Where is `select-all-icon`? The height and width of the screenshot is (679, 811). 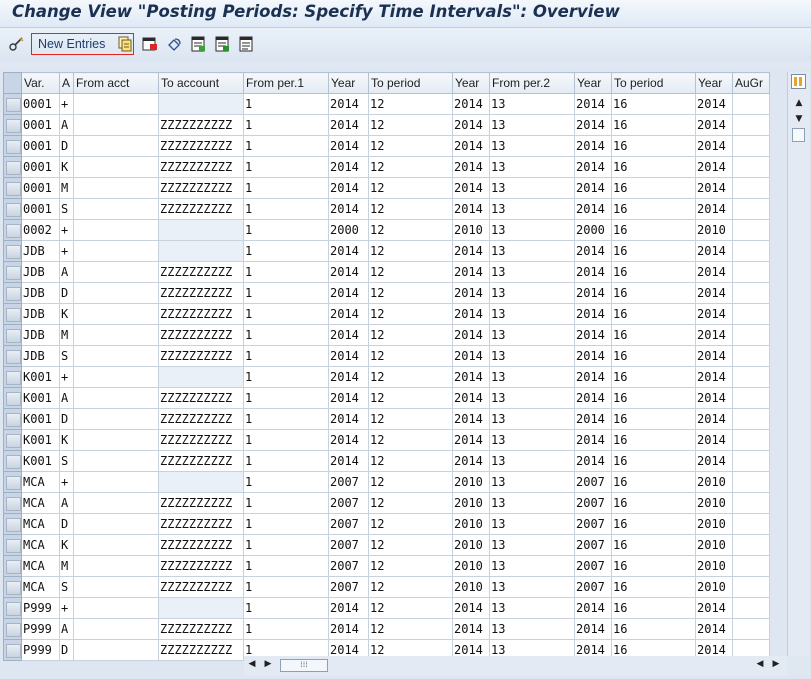 select-all-icon is located at coordinates (198, 44).